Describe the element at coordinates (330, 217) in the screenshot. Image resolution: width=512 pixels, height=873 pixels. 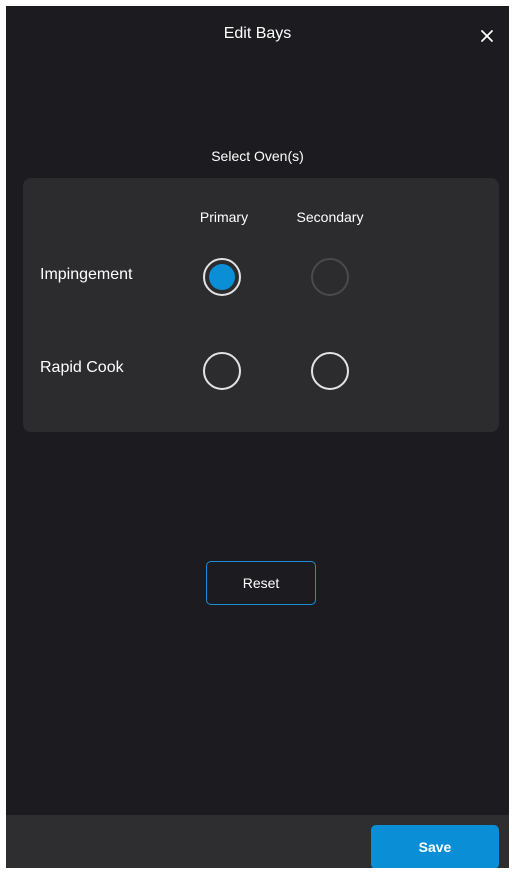
I see `column-header-secondary: Secondary` at that location.